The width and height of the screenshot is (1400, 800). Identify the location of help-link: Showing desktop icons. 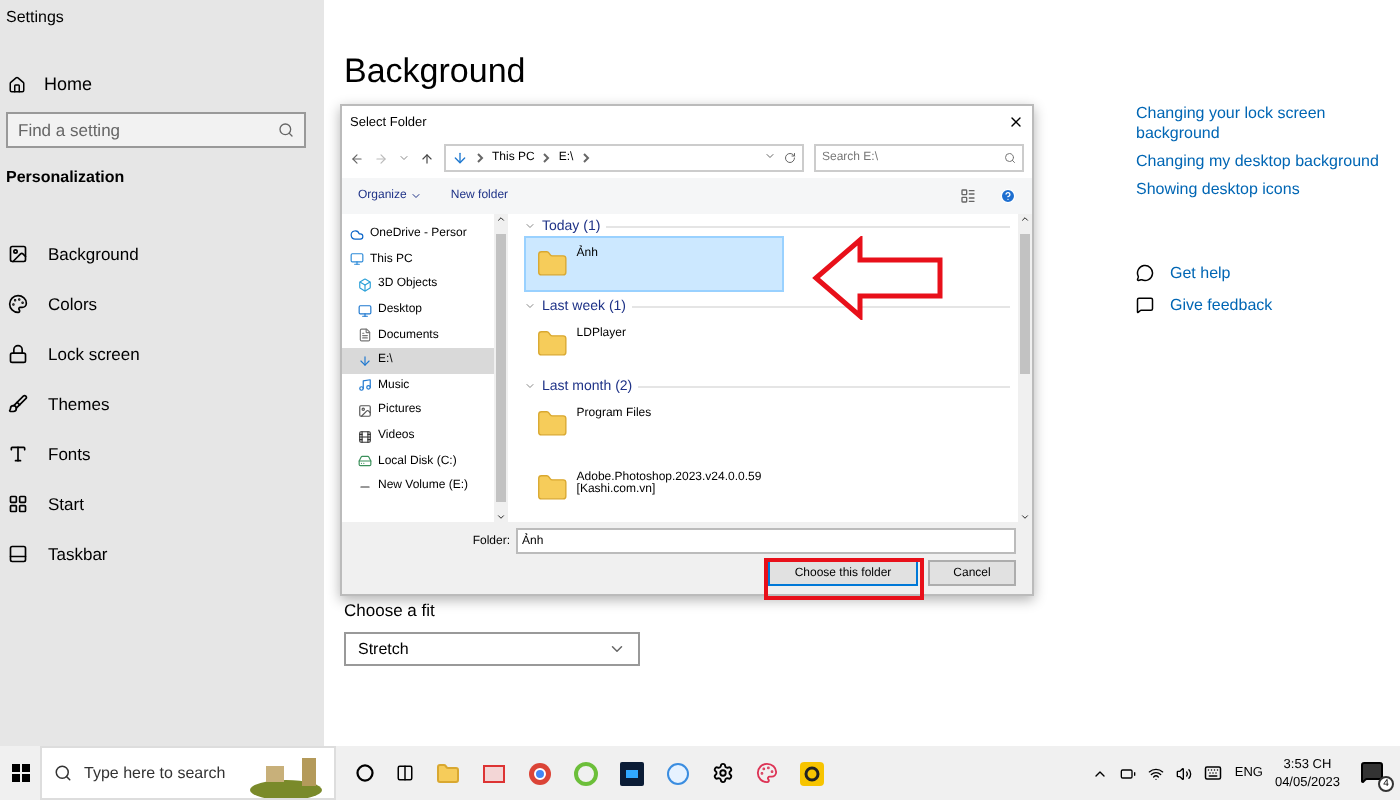
(1266, 190).